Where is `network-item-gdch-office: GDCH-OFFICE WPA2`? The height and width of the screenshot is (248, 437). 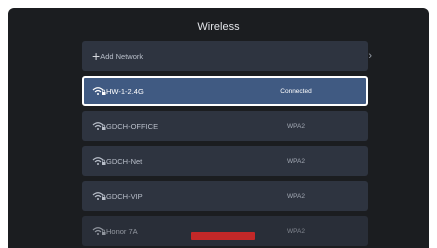 network-item-gdch-office: GDCH-OFFICE WPA2 is located at coordinates (225, 126).